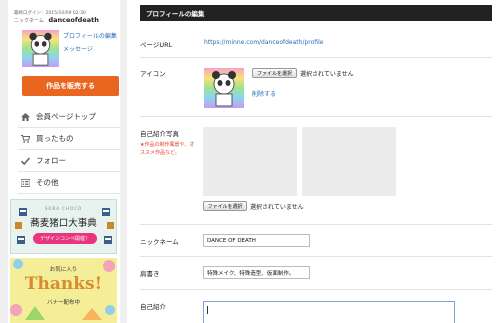 The width and height of the screenshot is (500, 323). I want to click on menu-item-label: フォロー, so click(51, 160).